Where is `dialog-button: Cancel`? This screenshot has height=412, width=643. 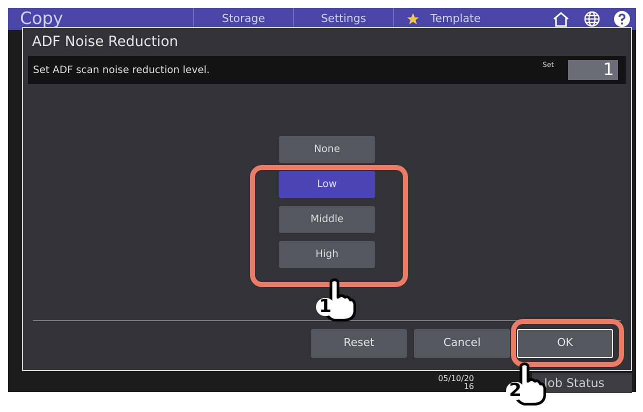
dialog-button: Cancel is located at coordinates (462, 343).